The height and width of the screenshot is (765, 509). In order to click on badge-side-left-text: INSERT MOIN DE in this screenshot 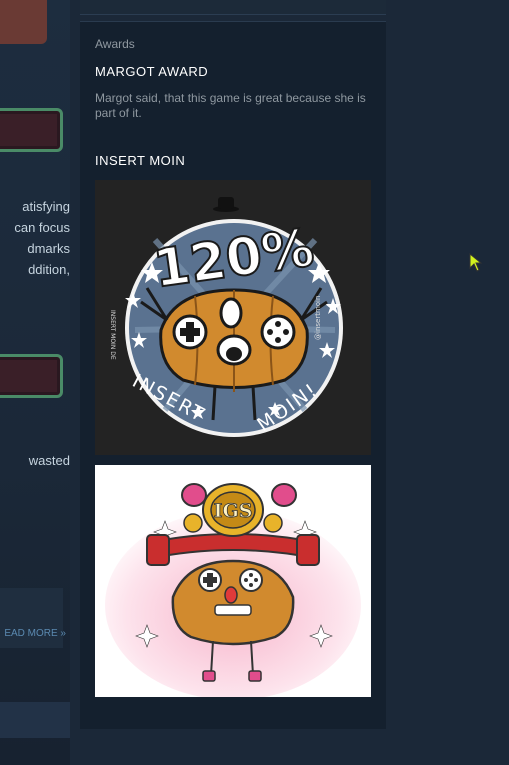, I will do `click(112, 335)`.